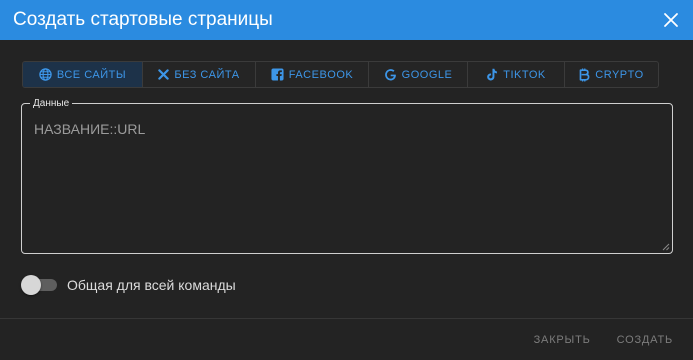 The height and width of the screenshot is (360, 693). I want to click on tab-no-site-label: Без сайта, so click(207, 74).